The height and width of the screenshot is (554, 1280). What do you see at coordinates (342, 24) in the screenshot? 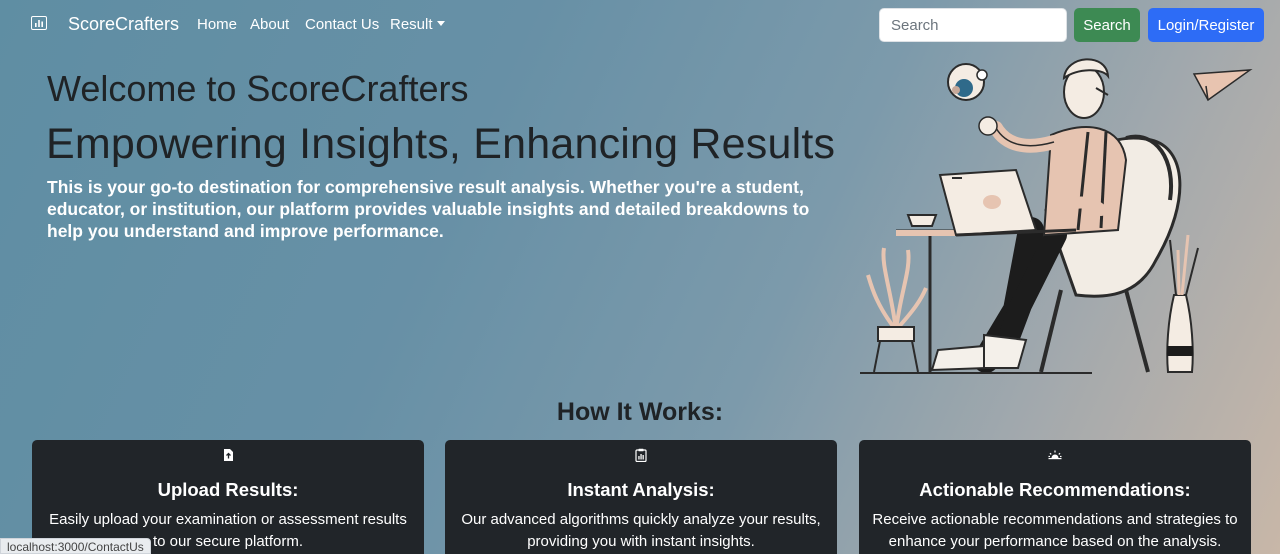
I see `nav-link-contact-us: Contact Us` at bounding box center [342, 24].